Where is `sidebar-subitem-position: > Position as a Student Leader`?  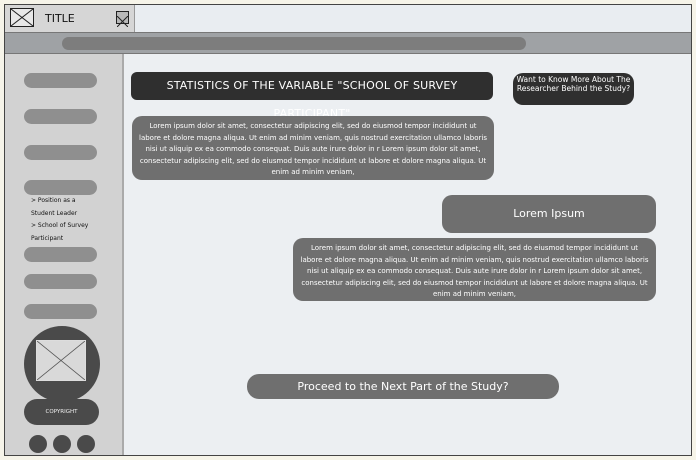
sidebar-subitem-position: > Position as a Student Leader is located at coordinates (63, 207).